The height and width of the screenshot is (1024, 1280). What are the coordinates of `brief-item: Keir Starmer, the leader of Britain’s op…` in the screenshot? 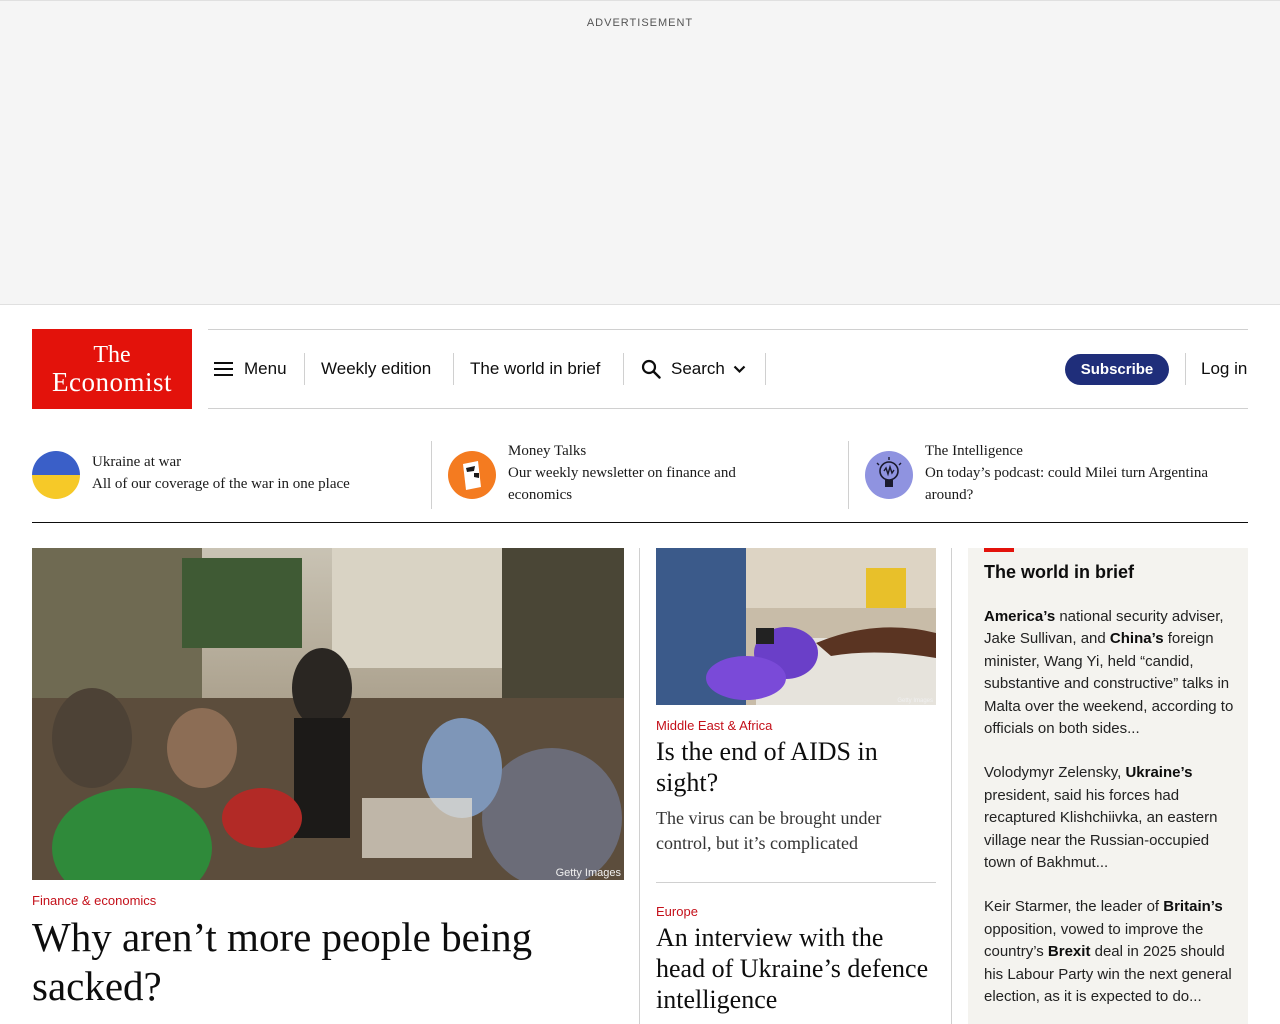 It's located at (1110, 952).